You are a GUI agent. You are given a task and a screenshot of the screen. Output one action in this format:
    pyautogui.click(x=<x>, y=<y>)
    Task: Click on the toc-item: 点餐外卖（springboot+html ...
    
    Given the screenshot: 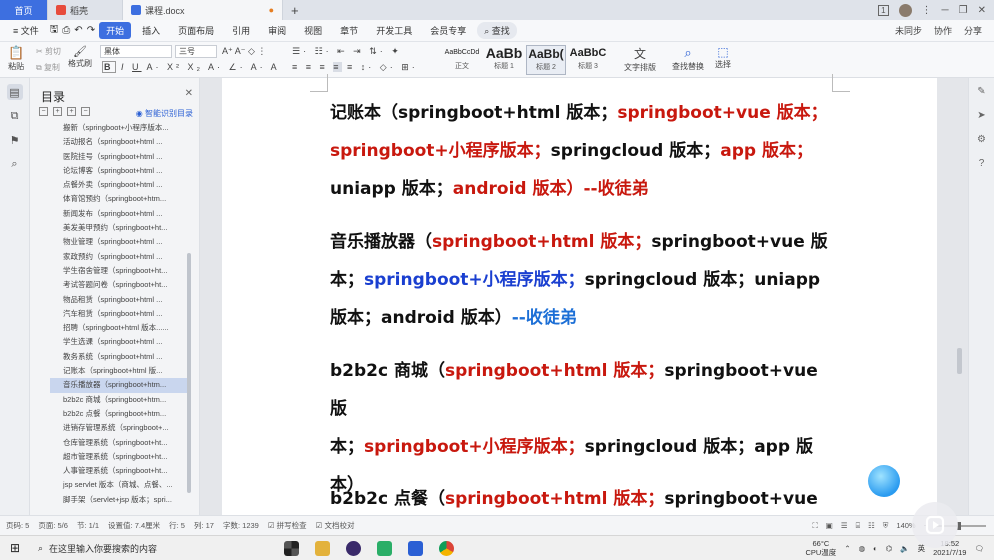 What is the action you would take?
    pyautogui.click(x=120, y=185)
    